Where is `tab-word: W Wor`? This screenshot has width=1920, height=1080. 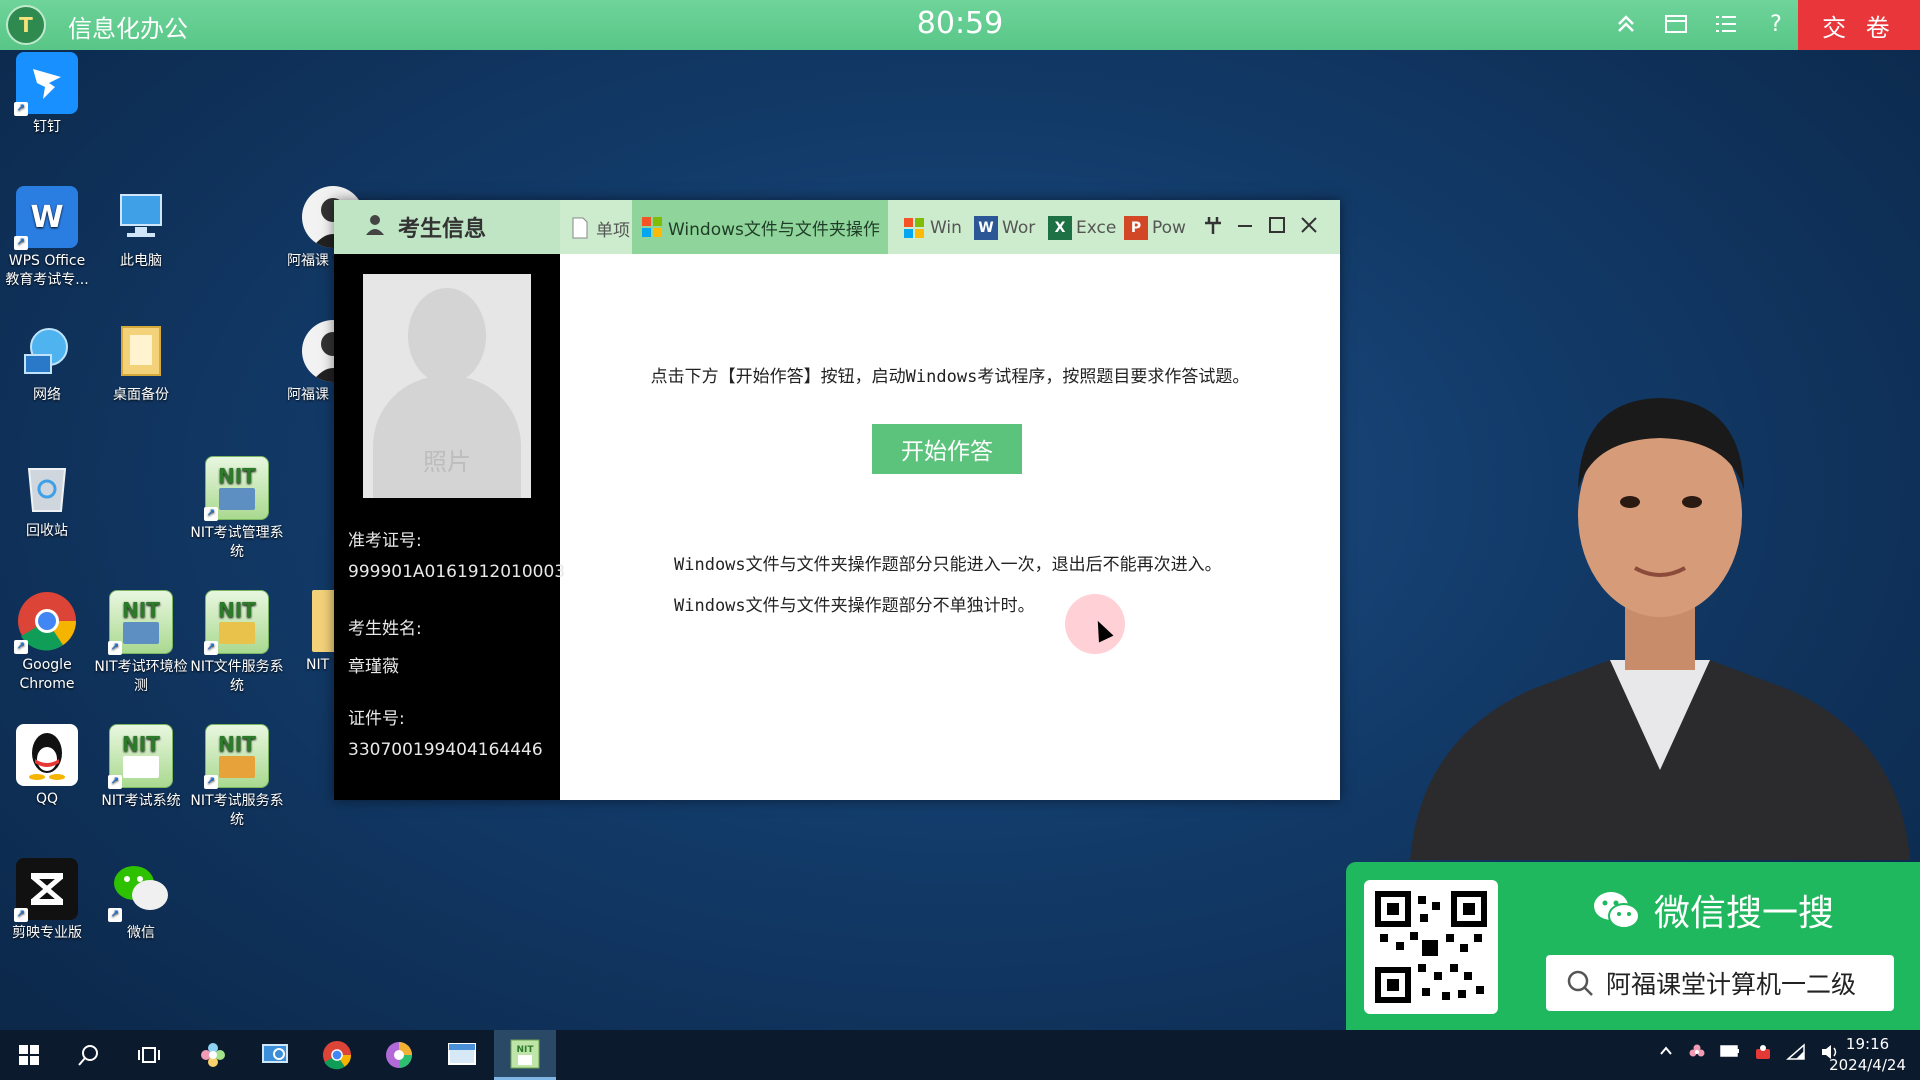
tab-word: W Wor is located at coordinates (1008, 228).